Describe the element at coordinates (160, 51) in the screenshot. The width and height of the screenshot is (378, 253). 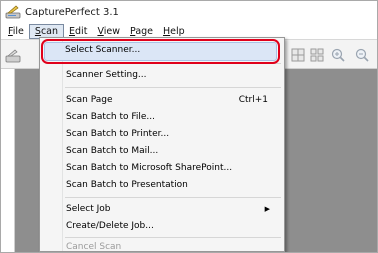
I see `callout-highlight-box` at that location.